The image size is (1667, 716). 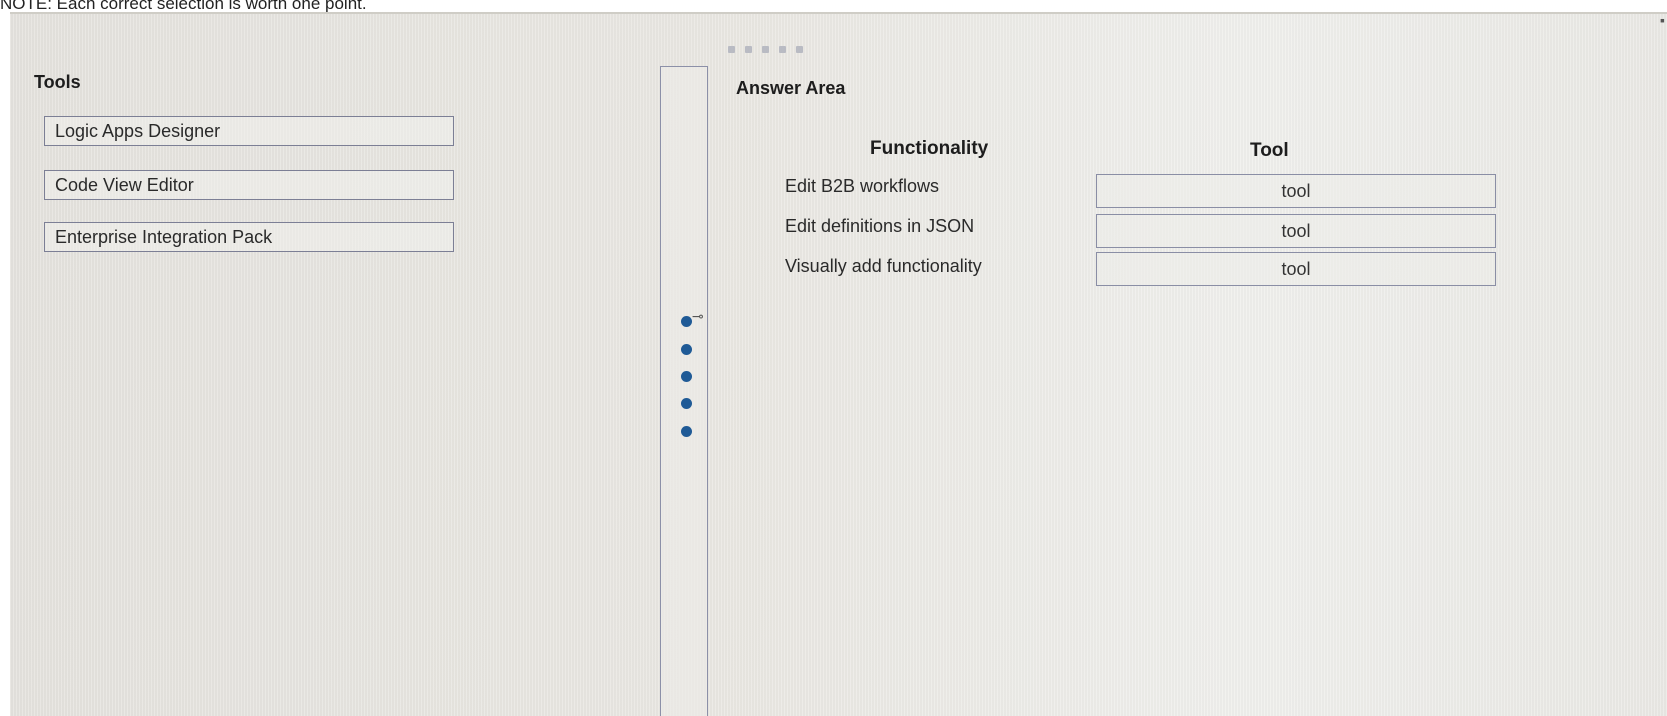 I want to click on answer-slot-visual: tool, so click(x=1296, y=269).